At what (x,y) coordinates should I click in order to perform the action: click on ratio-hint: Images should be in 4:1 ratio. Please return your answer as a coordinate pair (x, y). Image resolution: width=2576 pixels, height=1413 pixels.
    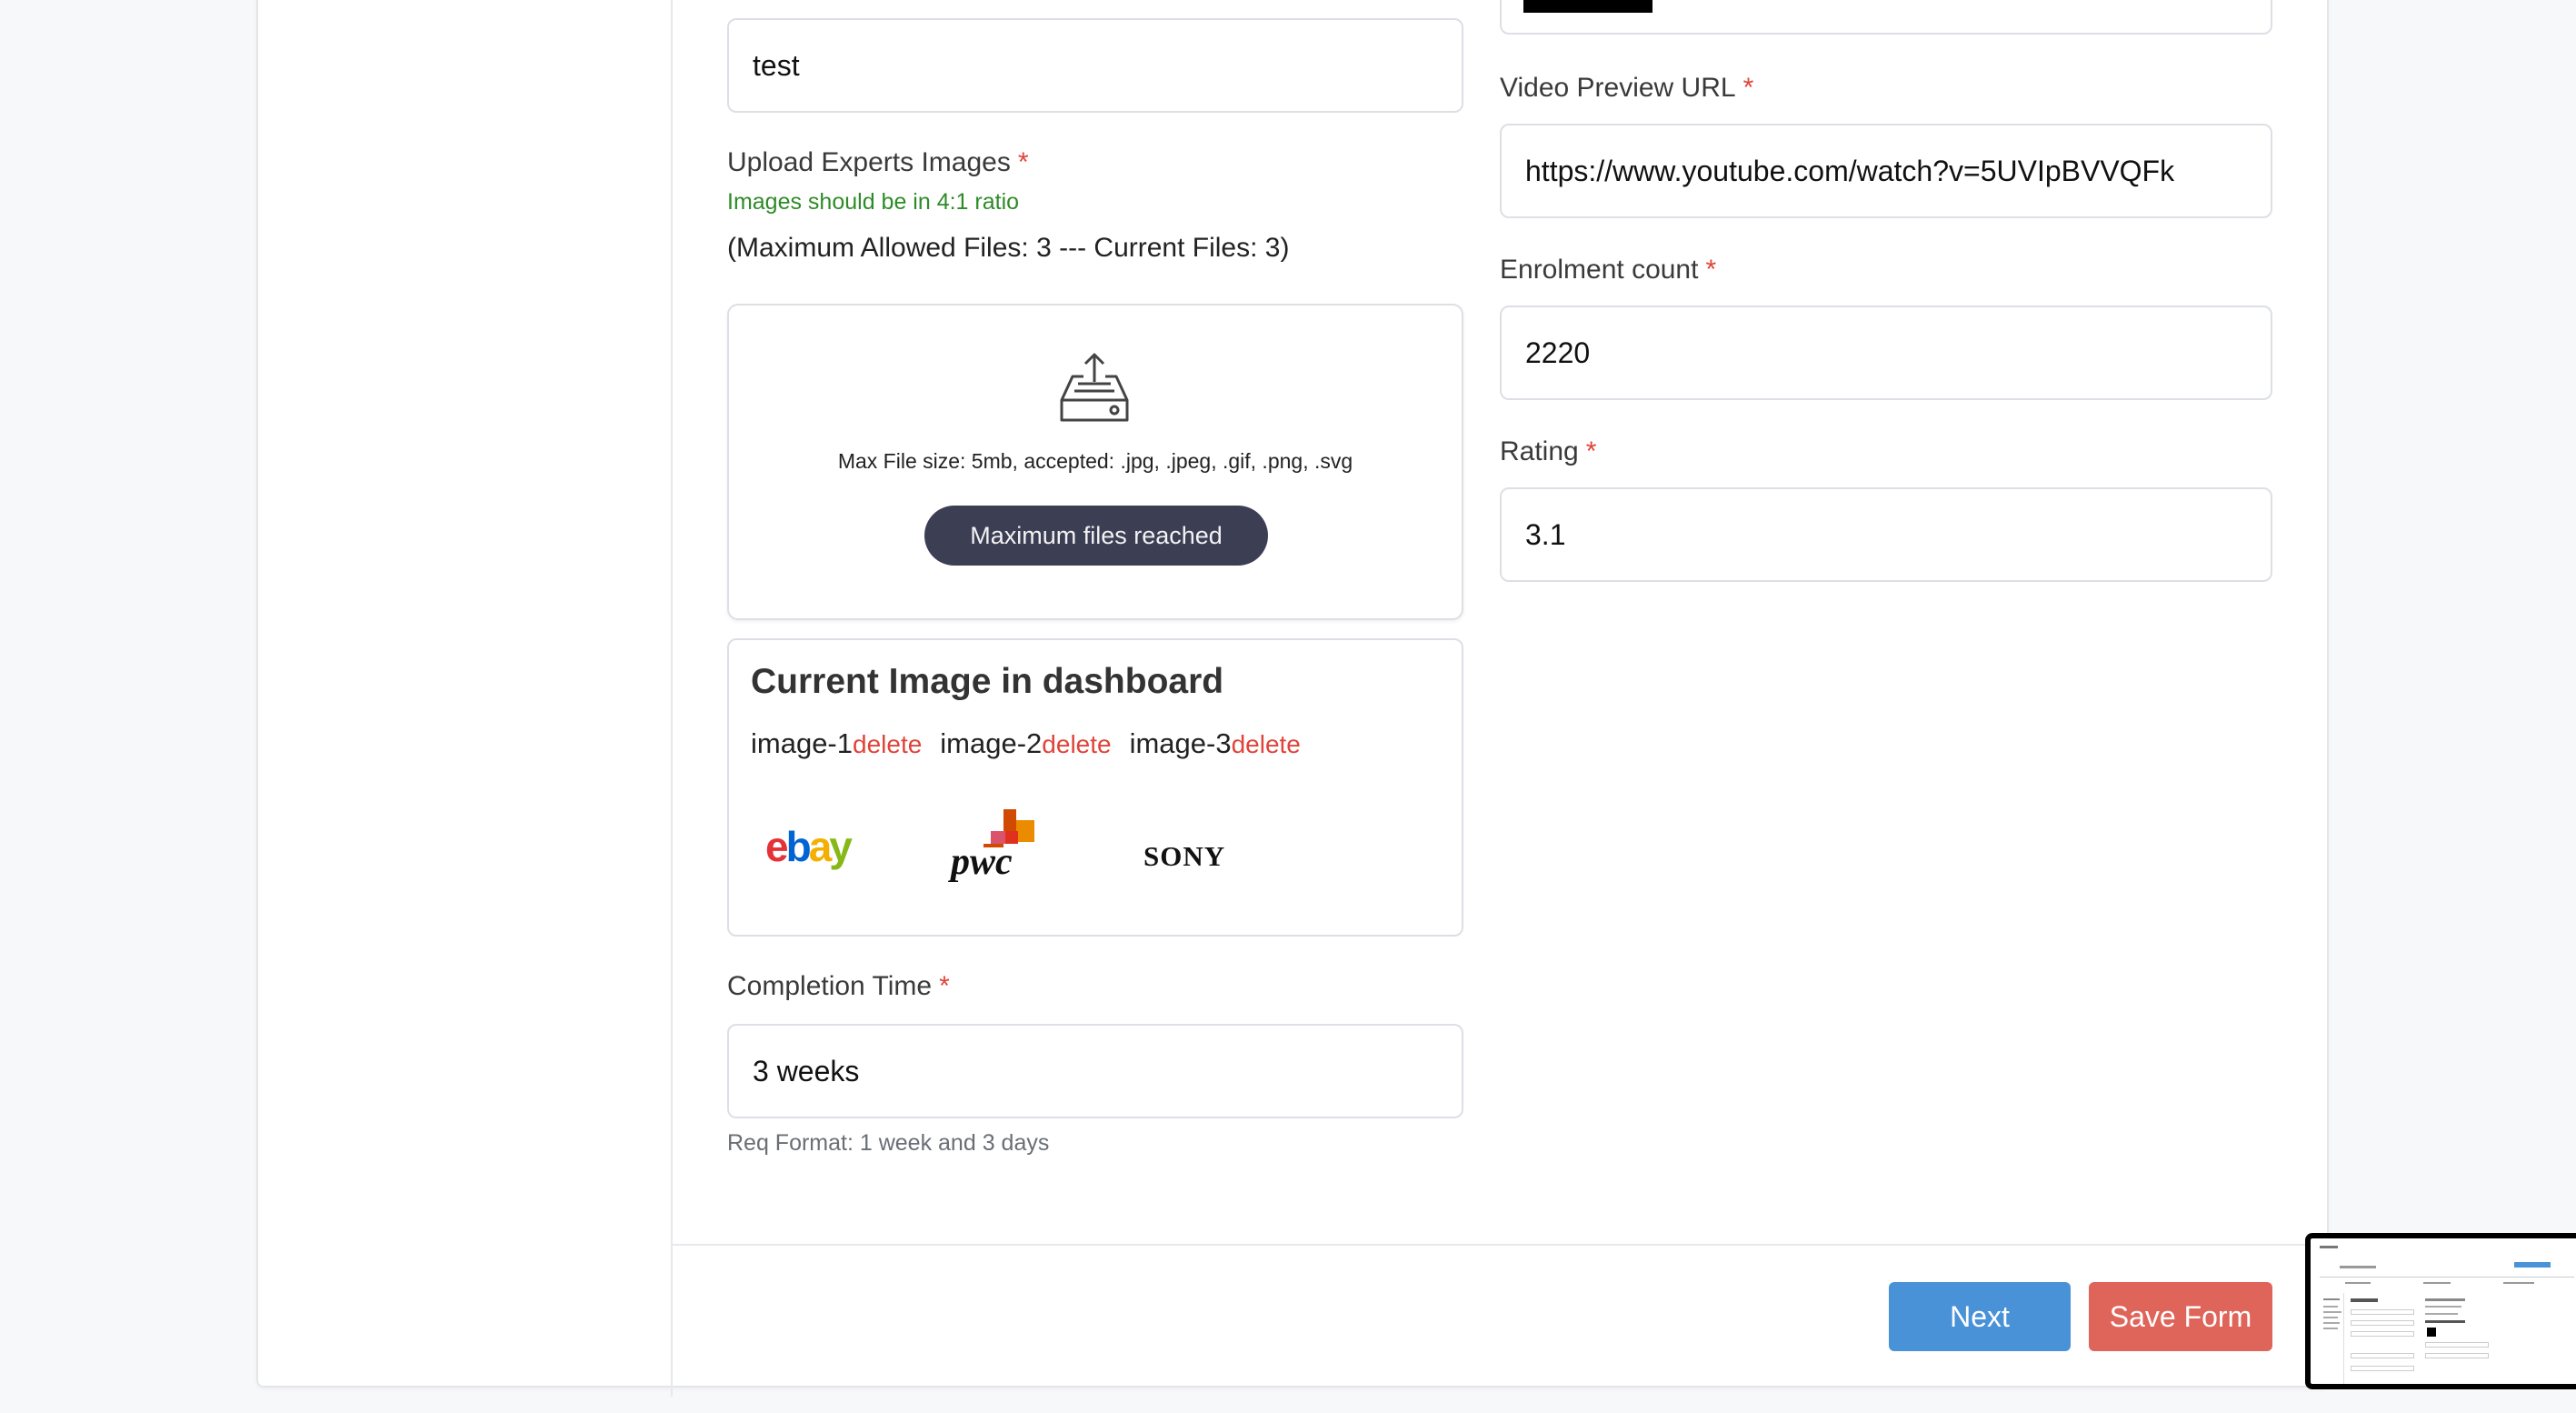
    Looking at the image, I should click on (873, 202).